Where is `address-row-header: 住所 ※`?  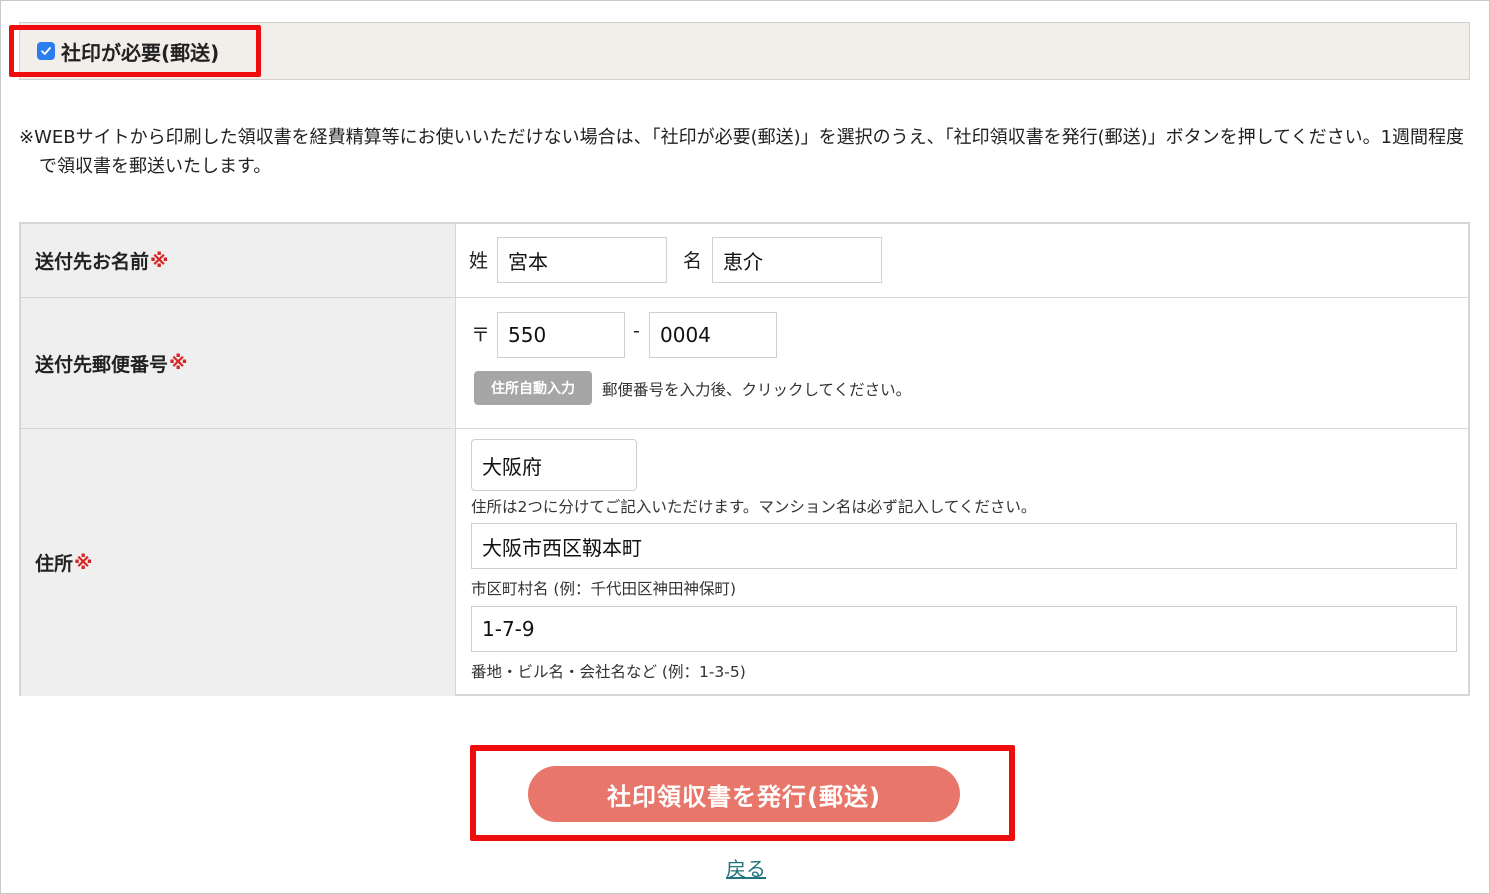
address-row-header: 住所 ※ is located at coordinates (238, 562).